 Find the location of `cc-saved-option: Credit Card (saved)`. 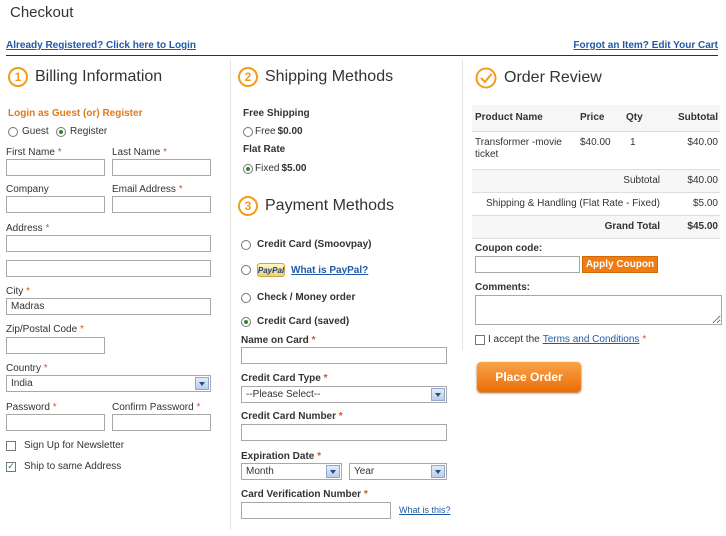

cc-saved-option: Credit Card (saved) is located at coordinates (295, 321).